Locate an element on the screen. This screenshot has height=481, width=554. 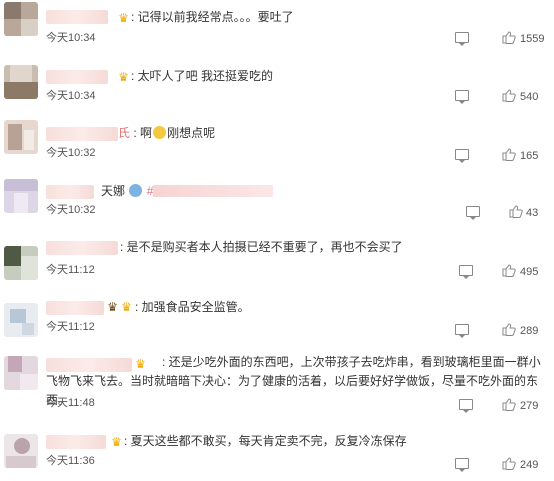
comment-text: : 夏天这些都不敢买，每天肯定卖不完，反复冷冻保存 is located at coordinates (265, 441).